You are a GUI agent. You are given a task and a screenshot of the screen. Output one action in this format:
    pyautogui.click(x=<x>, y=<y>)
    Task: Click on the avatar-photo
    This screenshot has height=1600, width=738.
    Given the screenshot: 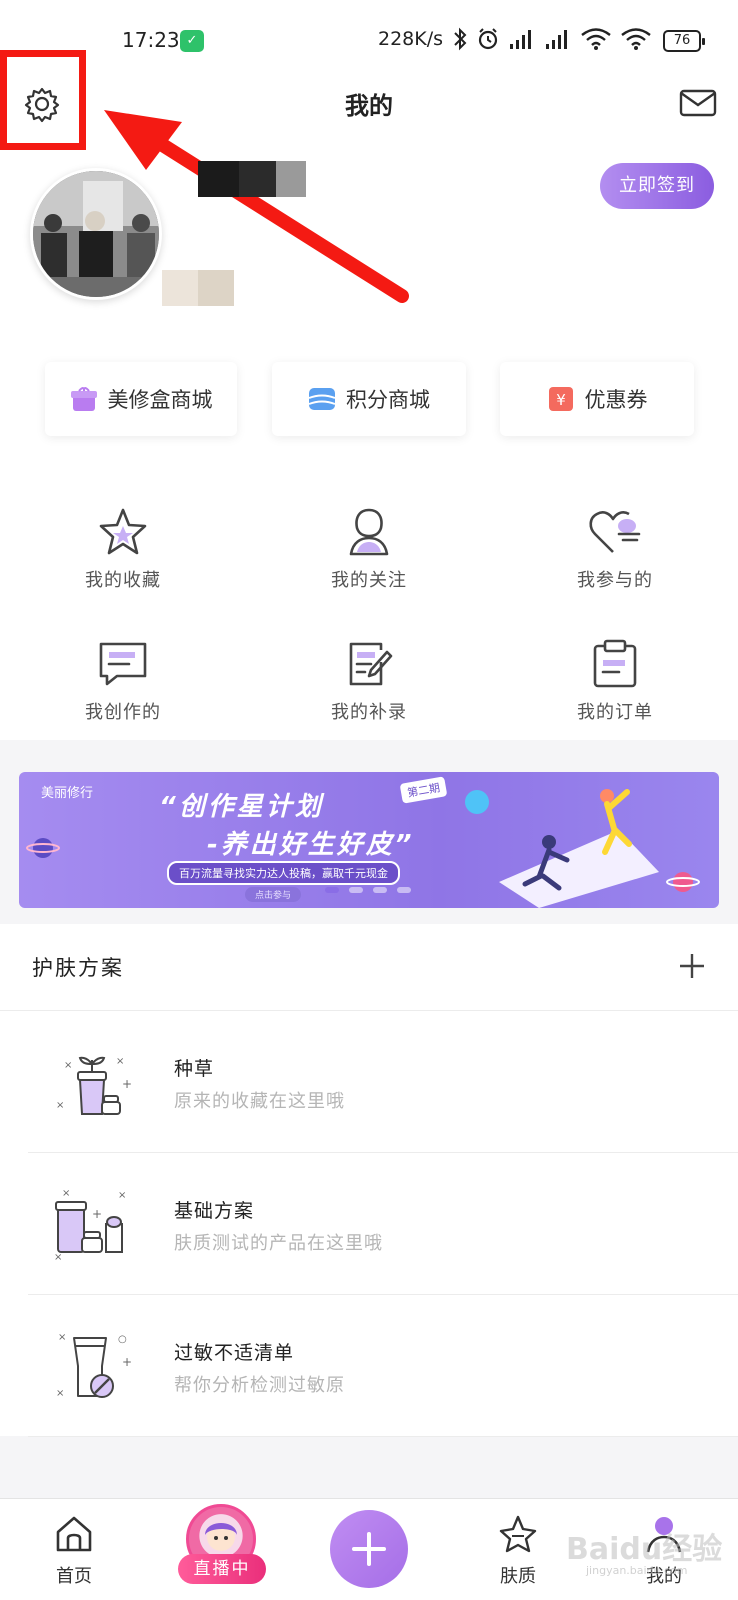 What is the action you would take?
    pyautogui.click(x=96, y=234)
    